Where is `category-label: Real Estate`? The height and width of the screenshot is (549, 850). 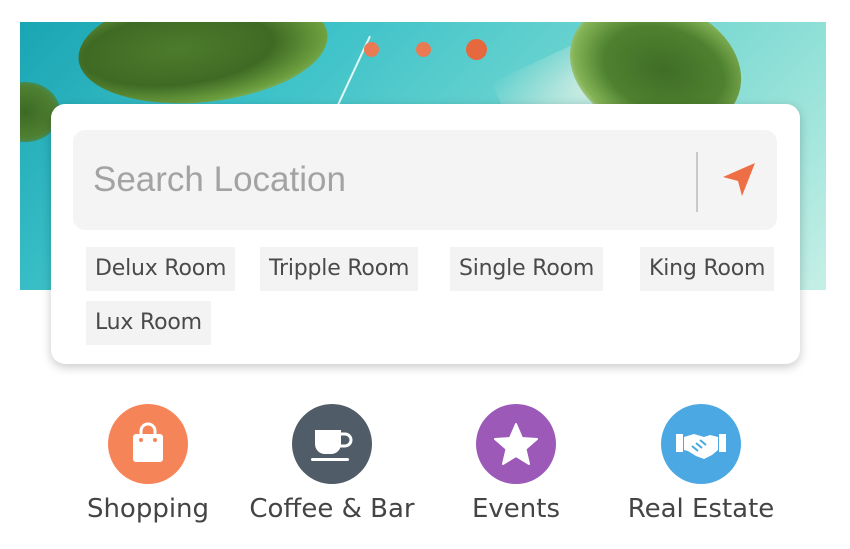 category-label: Real Estate is located at coordinates (701, 509).